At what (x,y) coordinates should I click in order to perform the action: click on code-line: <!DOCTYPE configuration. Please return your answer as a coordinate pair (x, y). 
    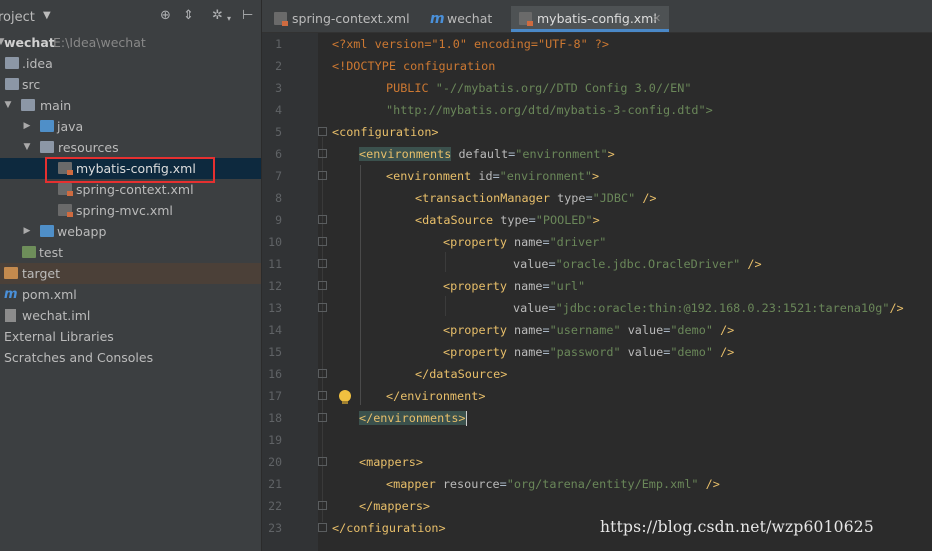
    Looking at the image, I should click on (413, 66).